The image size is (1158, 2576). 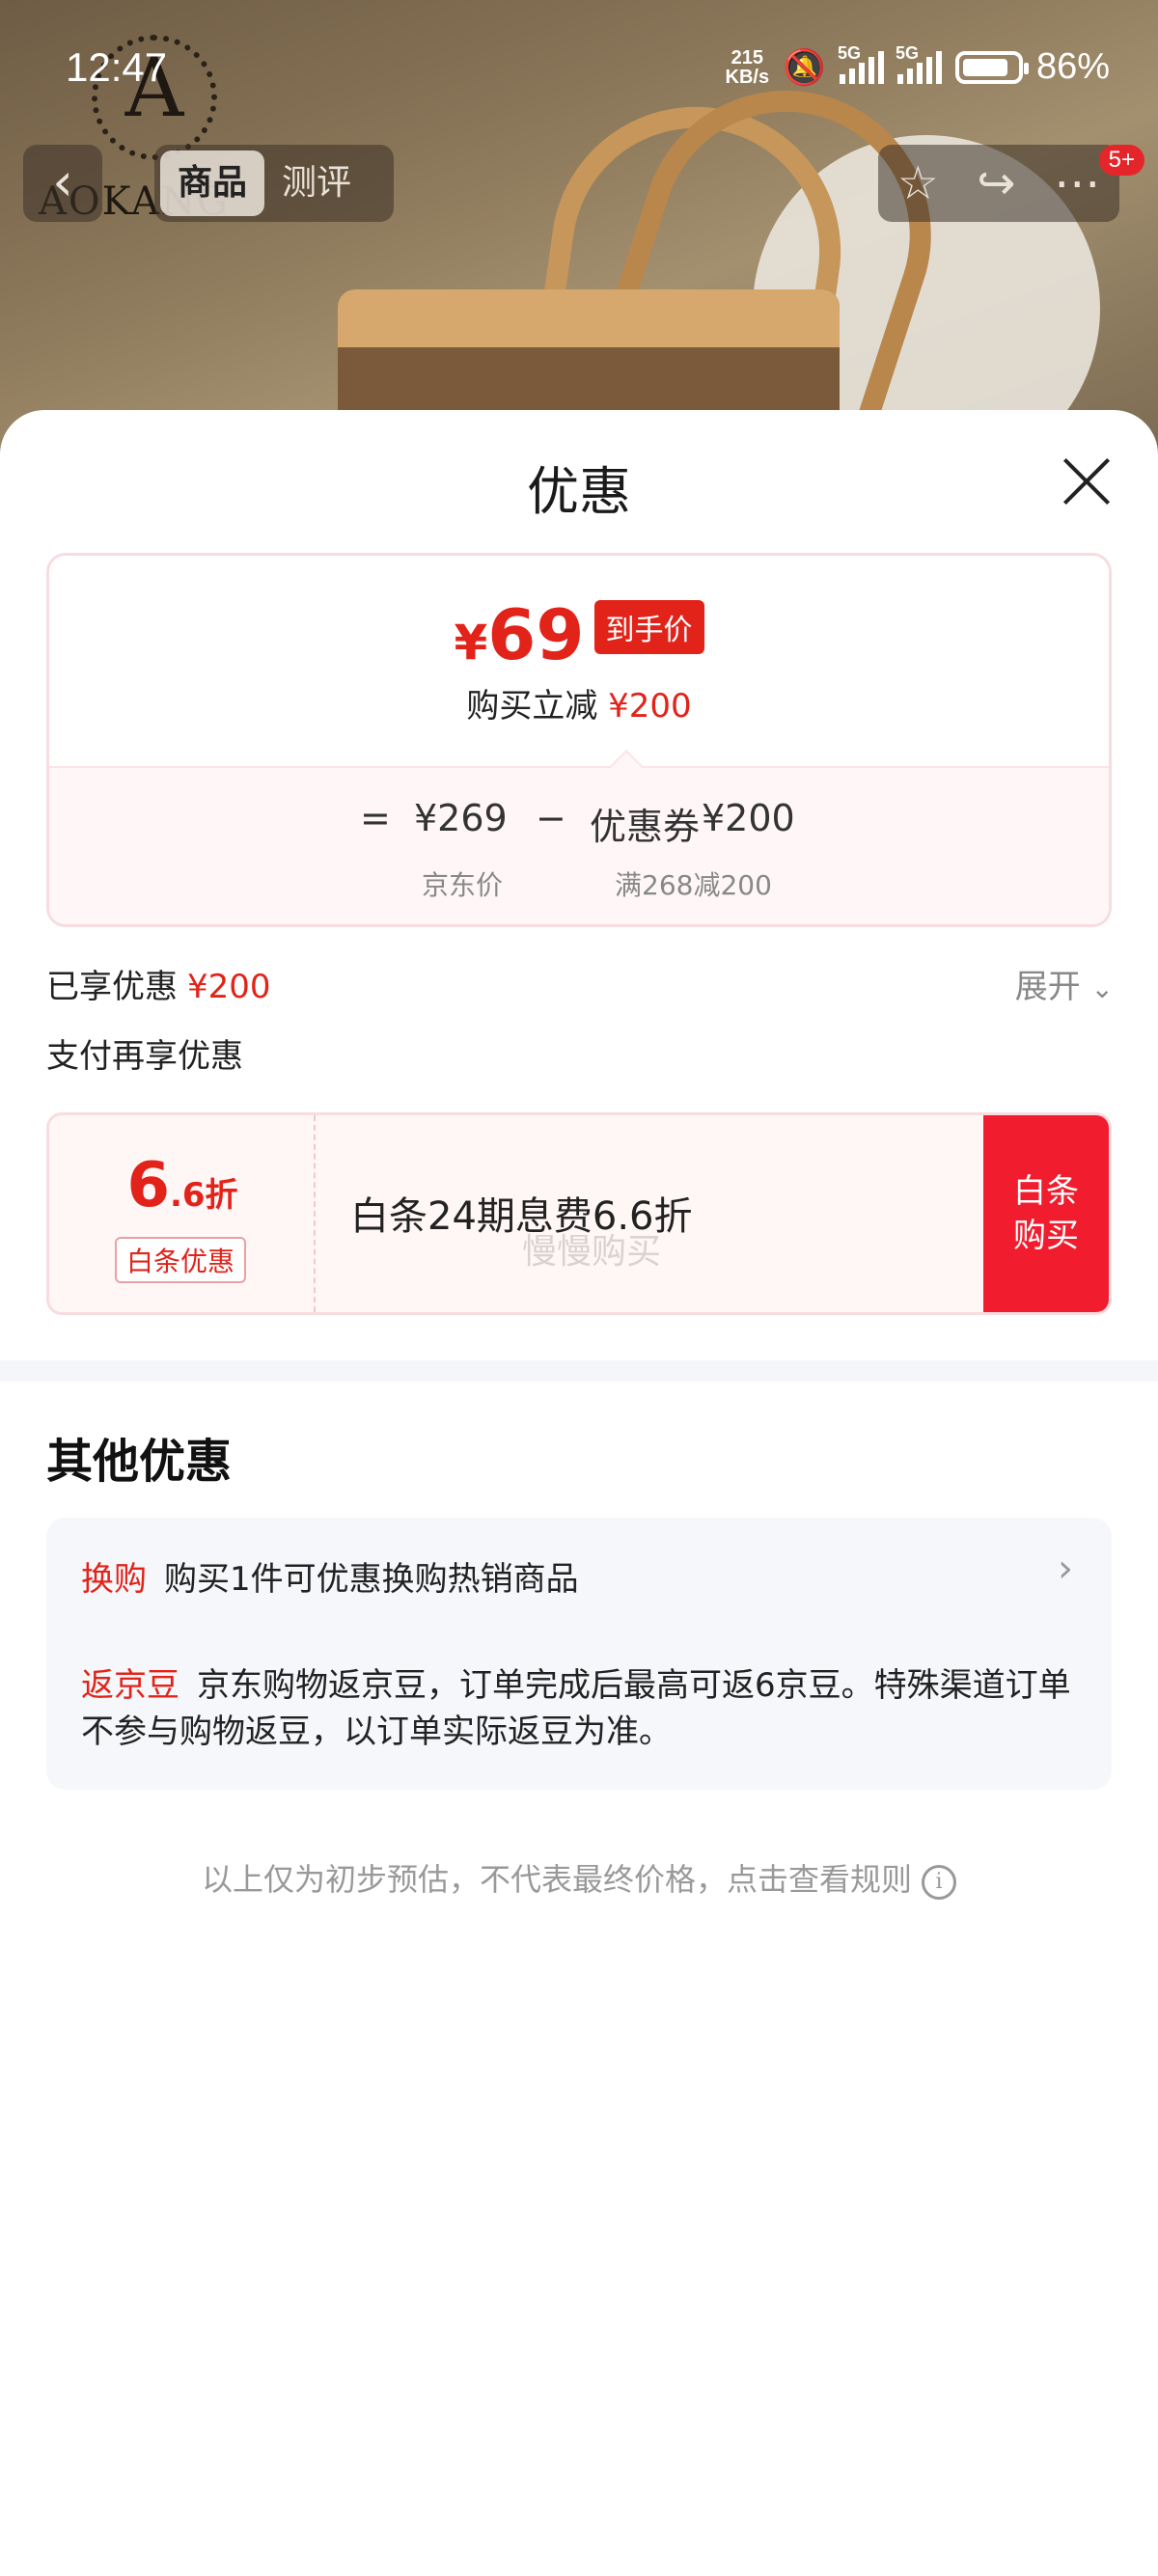 What do you see at coordinates (747, 58) in the screenshot?
I see `net-speed-value: 215` at bounding box center [747, 58].